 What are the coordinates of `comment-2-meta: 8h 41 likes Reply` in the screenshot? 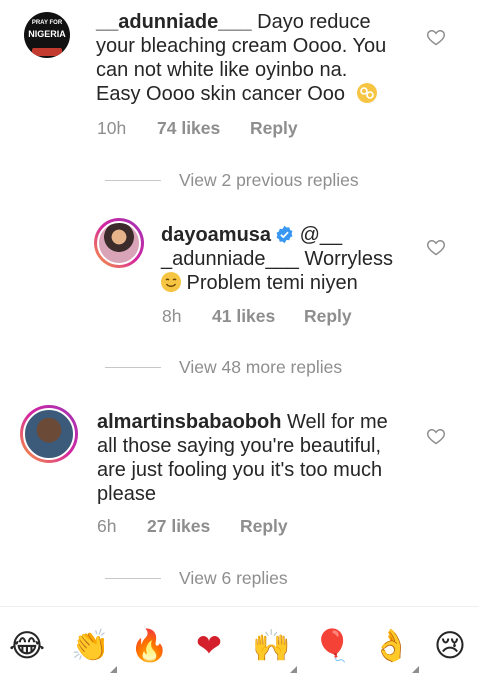 It's located at (257, 316).